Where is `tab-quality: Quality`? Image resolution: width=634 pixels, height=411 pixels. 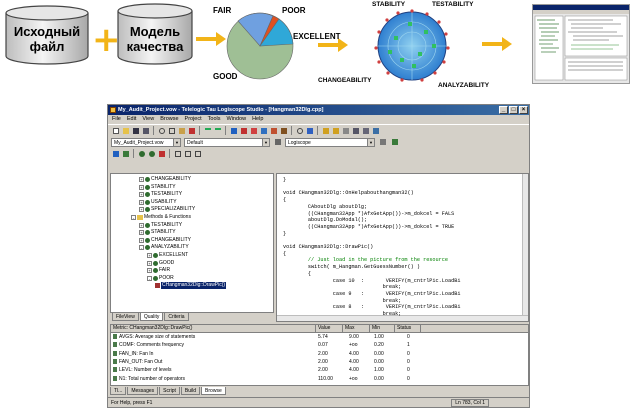 tab-quality: Quality is located at coordinates (151, 317).